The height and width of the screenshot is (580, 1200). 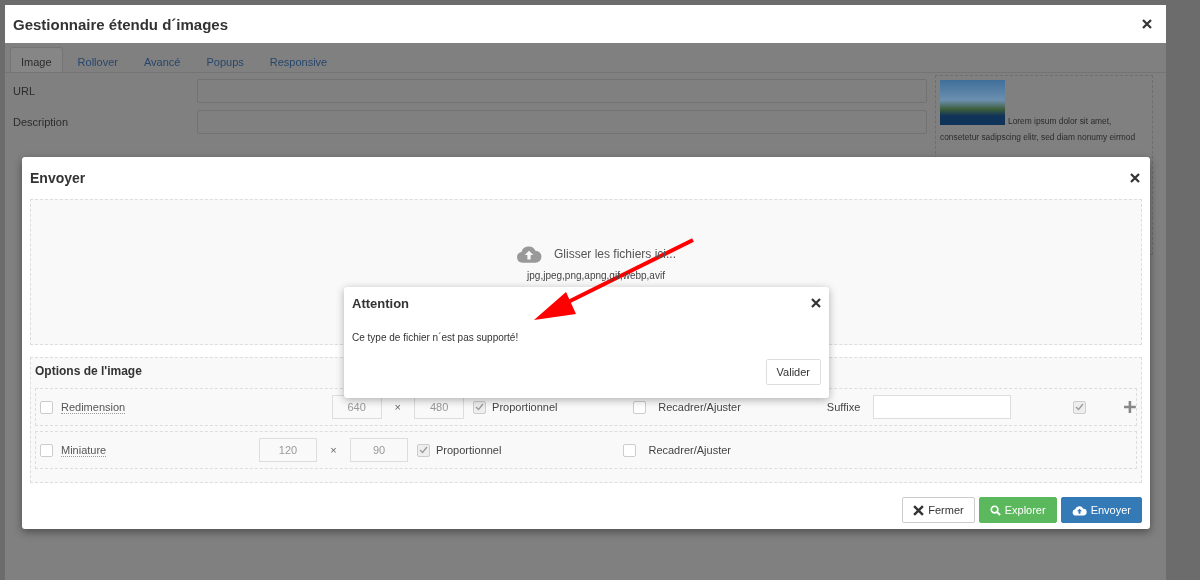 I want to click on tab: Avancé, so click(x=162, y=59).